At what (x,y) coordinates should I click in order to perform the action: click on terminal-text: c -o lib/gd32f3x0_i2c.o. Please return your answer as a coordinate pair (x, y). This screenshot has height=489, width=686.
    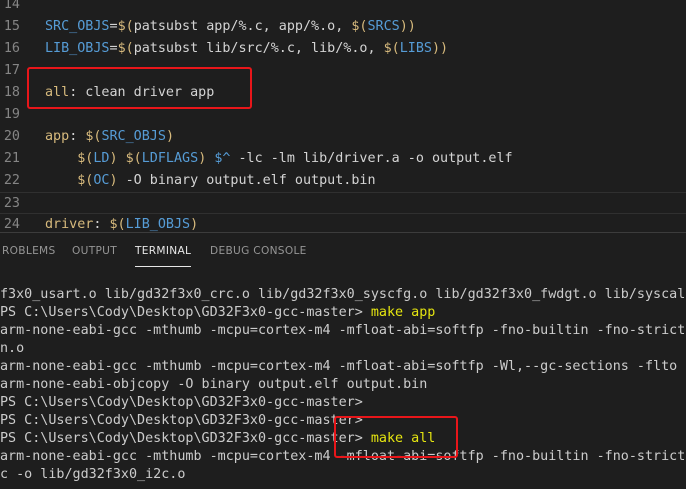
    Looking at the image, I should click on (93, 474).